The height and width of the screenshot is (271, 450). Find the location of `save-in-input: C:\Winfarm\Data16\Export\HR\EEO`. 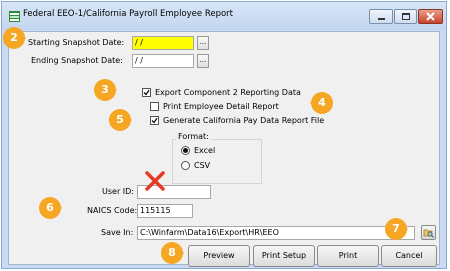

save-in-input: C:\Winfarm\Data16\Export\HR\EEO is located at coordinates (276, 233).